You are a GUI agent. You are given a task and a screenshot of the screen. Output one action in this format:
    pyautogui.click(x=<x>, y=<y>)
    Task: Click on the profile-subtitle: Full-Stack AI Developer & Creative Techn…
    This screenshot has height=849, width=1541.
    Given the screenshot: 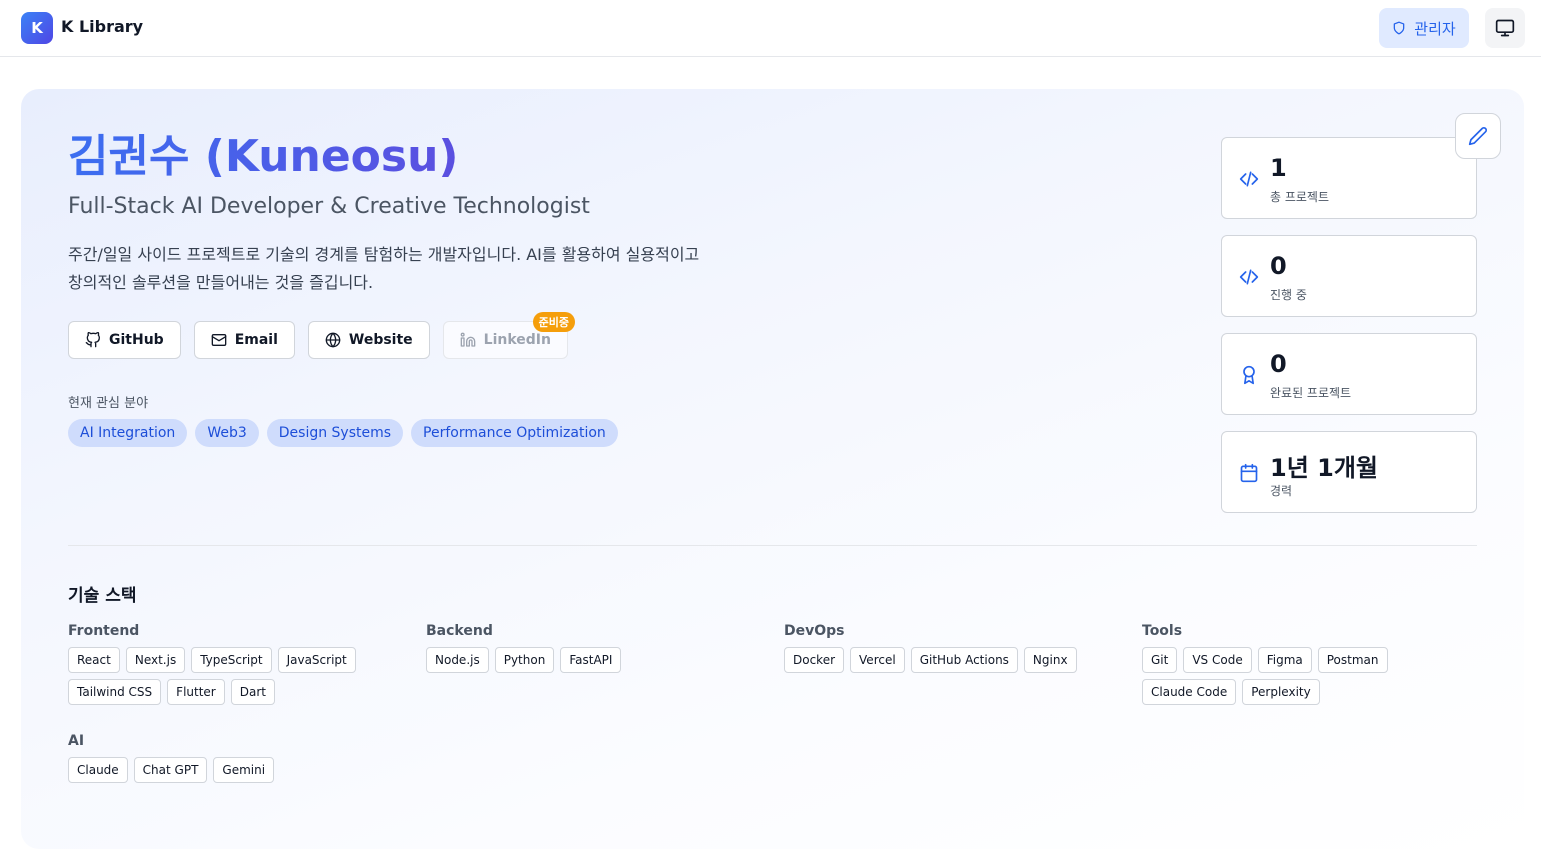 What is the action you would take?
    pyautogui.click(x=329, y=206)
    